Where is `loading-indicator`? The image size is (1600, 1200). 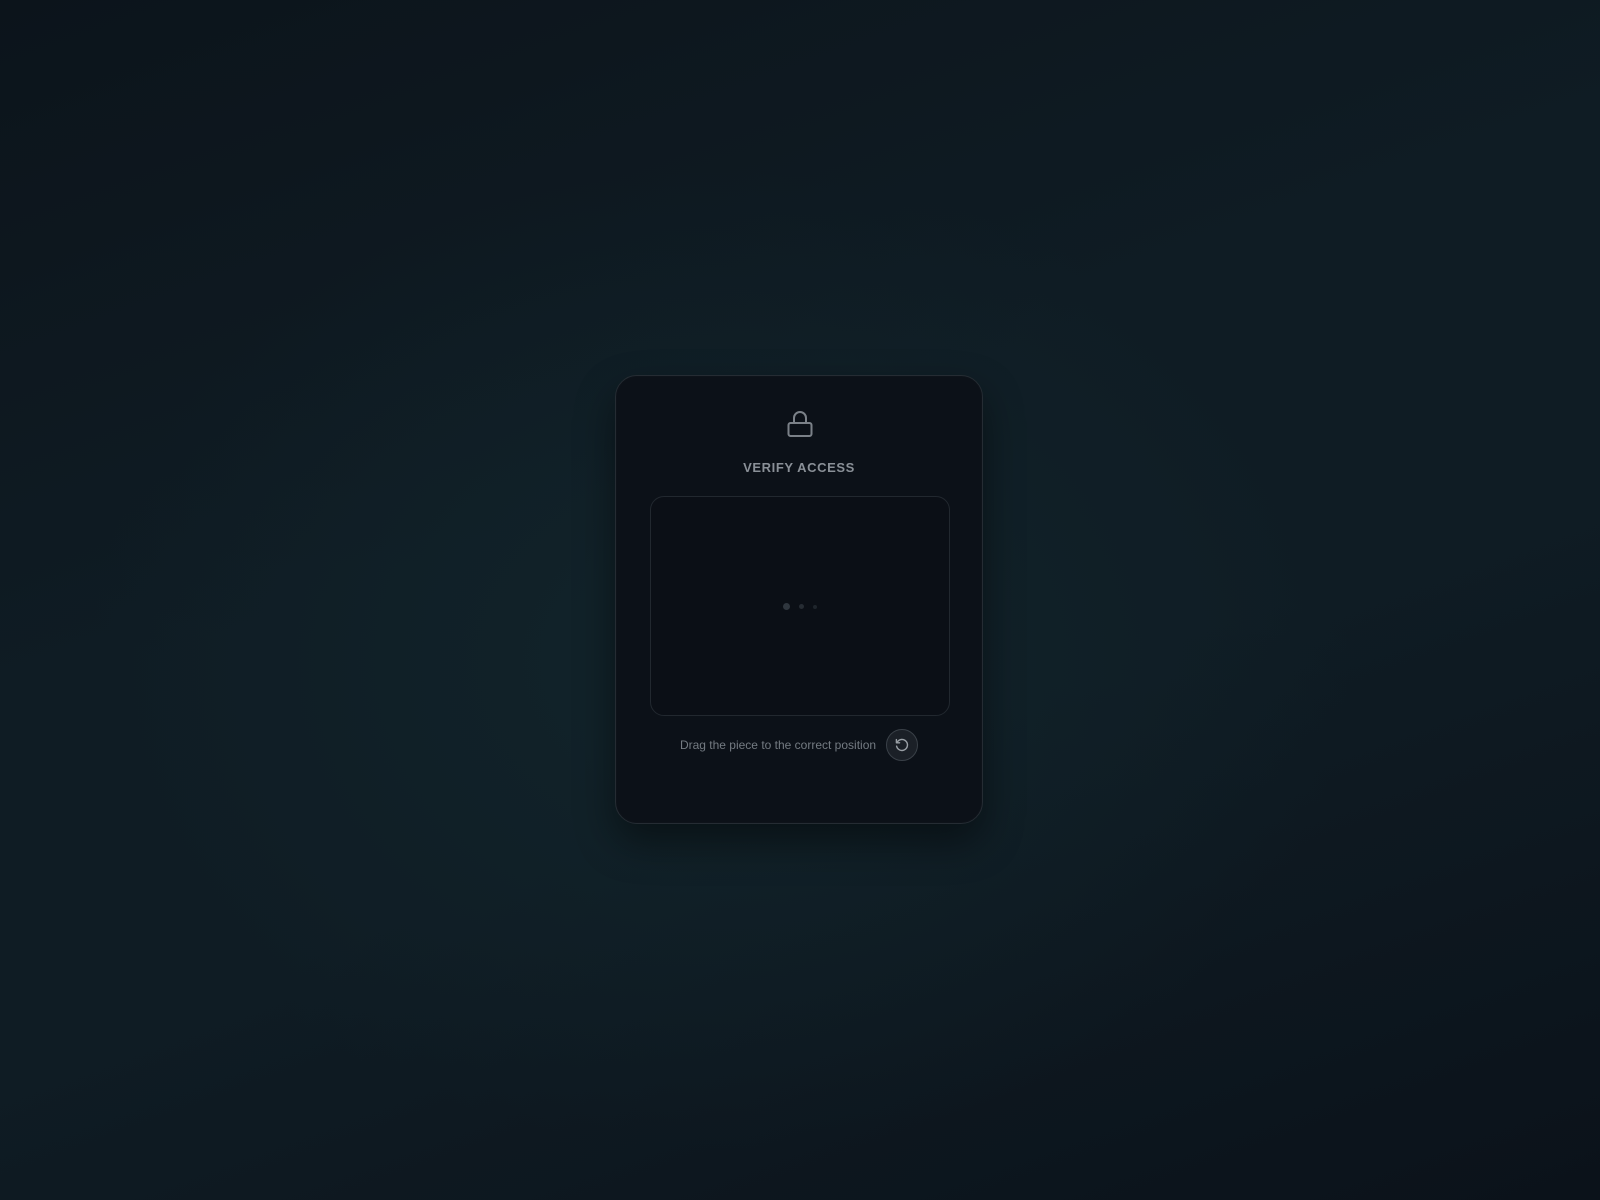 loading-indicator is located at coordinates (800, 606).